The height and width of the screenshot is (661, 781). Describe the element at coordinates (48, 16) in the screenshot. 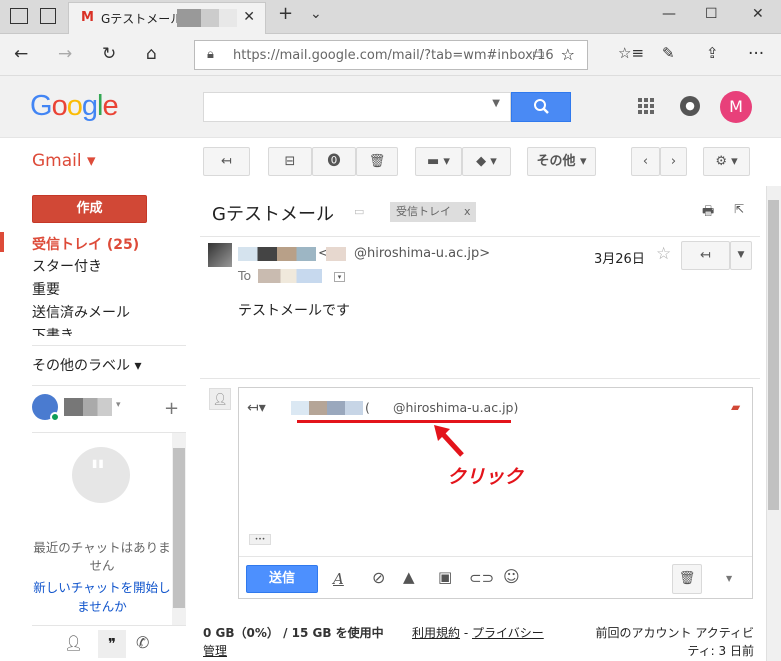

I see `set-aside-icon` at that location.